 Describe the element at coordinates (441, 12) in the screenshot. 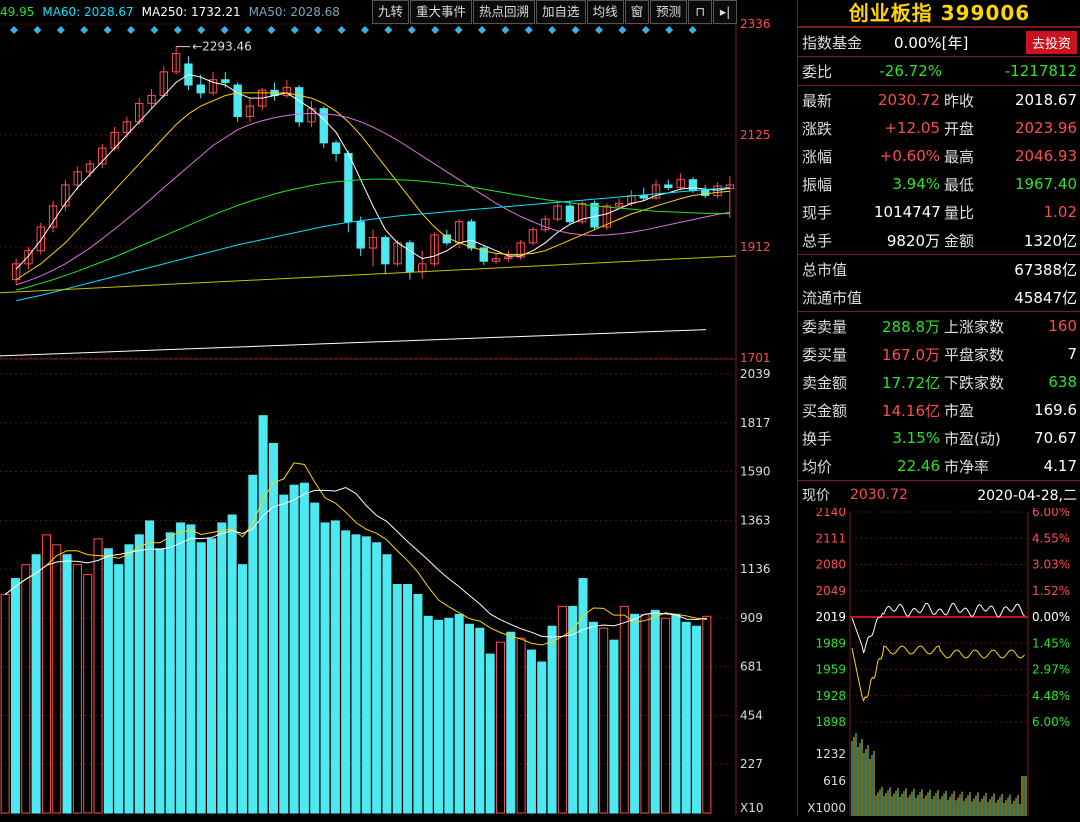

I see `toolbar-major-events: 重大事件` at that location.